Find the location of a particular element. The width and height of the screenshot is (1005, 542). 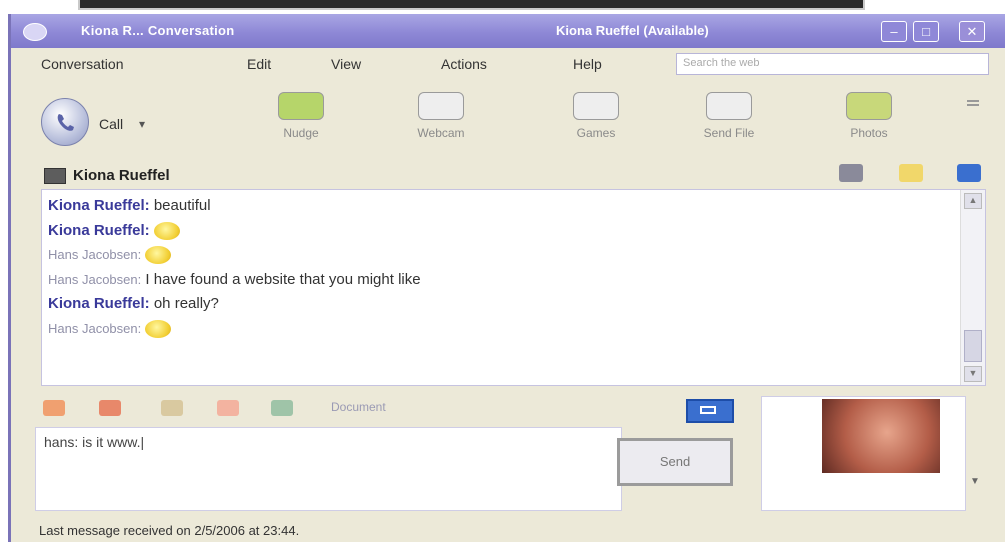

photos-icon is located at coordinates (869, 106).